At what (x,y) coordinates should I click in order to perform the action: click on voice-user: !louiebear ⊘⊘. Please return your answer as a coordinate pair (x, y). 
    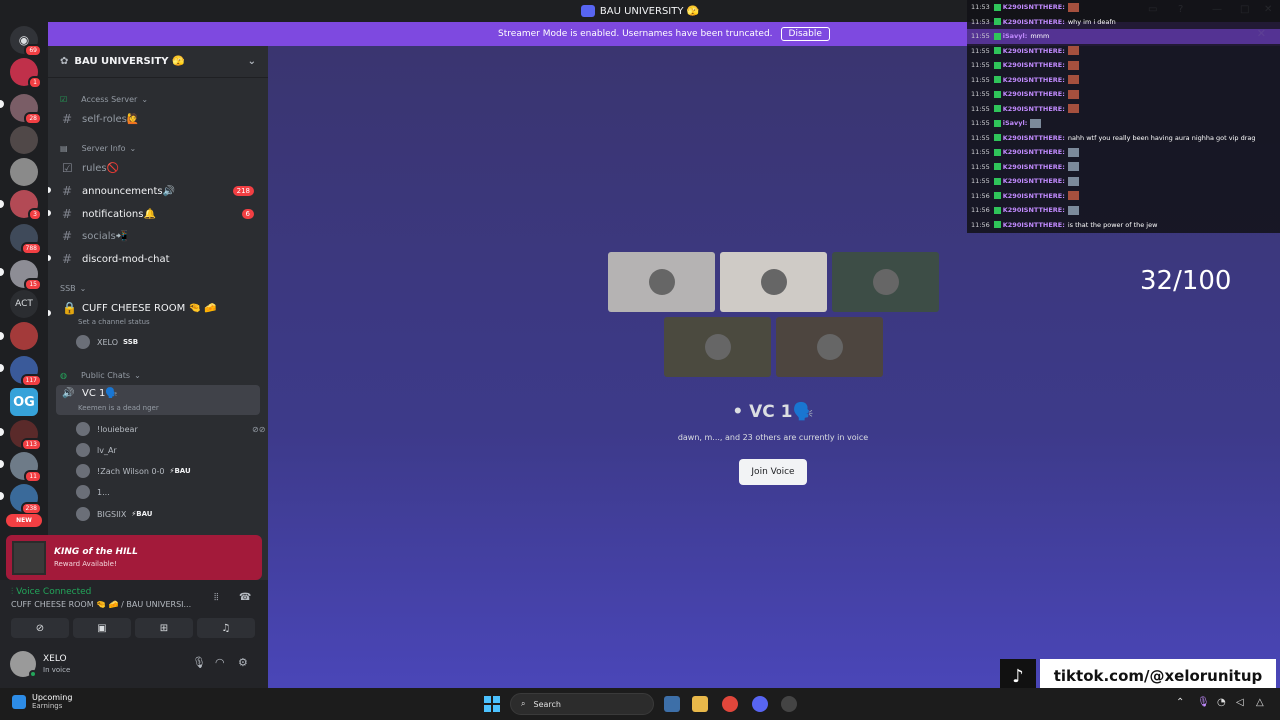
    Looking at the image, I should click on (170, 429).